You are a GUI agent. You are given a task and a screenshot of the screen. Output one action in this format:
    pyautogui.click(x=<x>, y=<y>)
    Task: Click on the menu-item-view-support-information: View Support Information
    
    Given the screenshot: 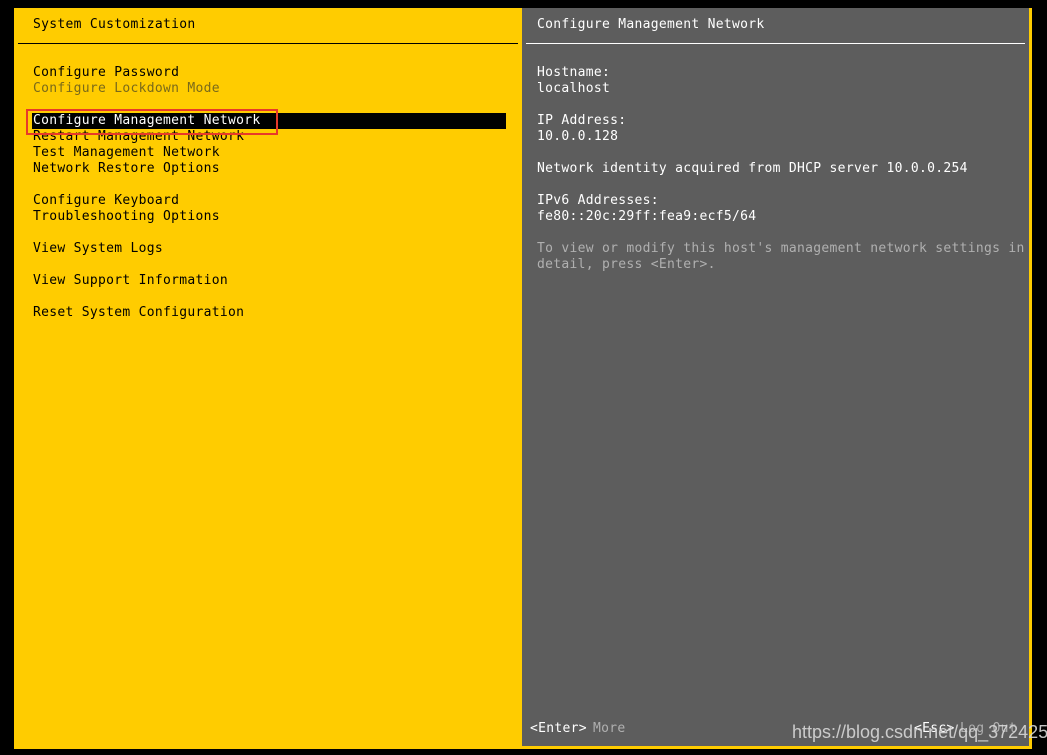 What is the action you would take?
    pyautogui.click(x=269, y=281)
    